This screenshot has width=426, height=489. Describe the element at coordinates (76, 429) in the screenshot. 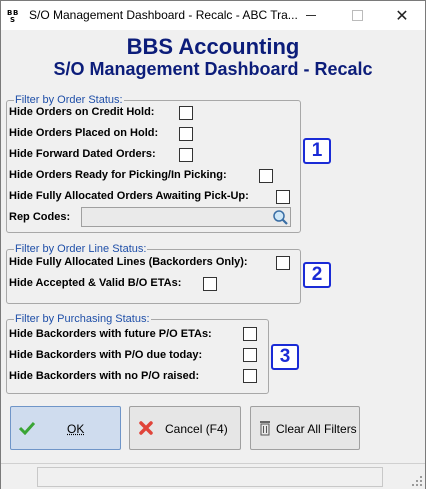

I see `ok-label: OK` at that location.